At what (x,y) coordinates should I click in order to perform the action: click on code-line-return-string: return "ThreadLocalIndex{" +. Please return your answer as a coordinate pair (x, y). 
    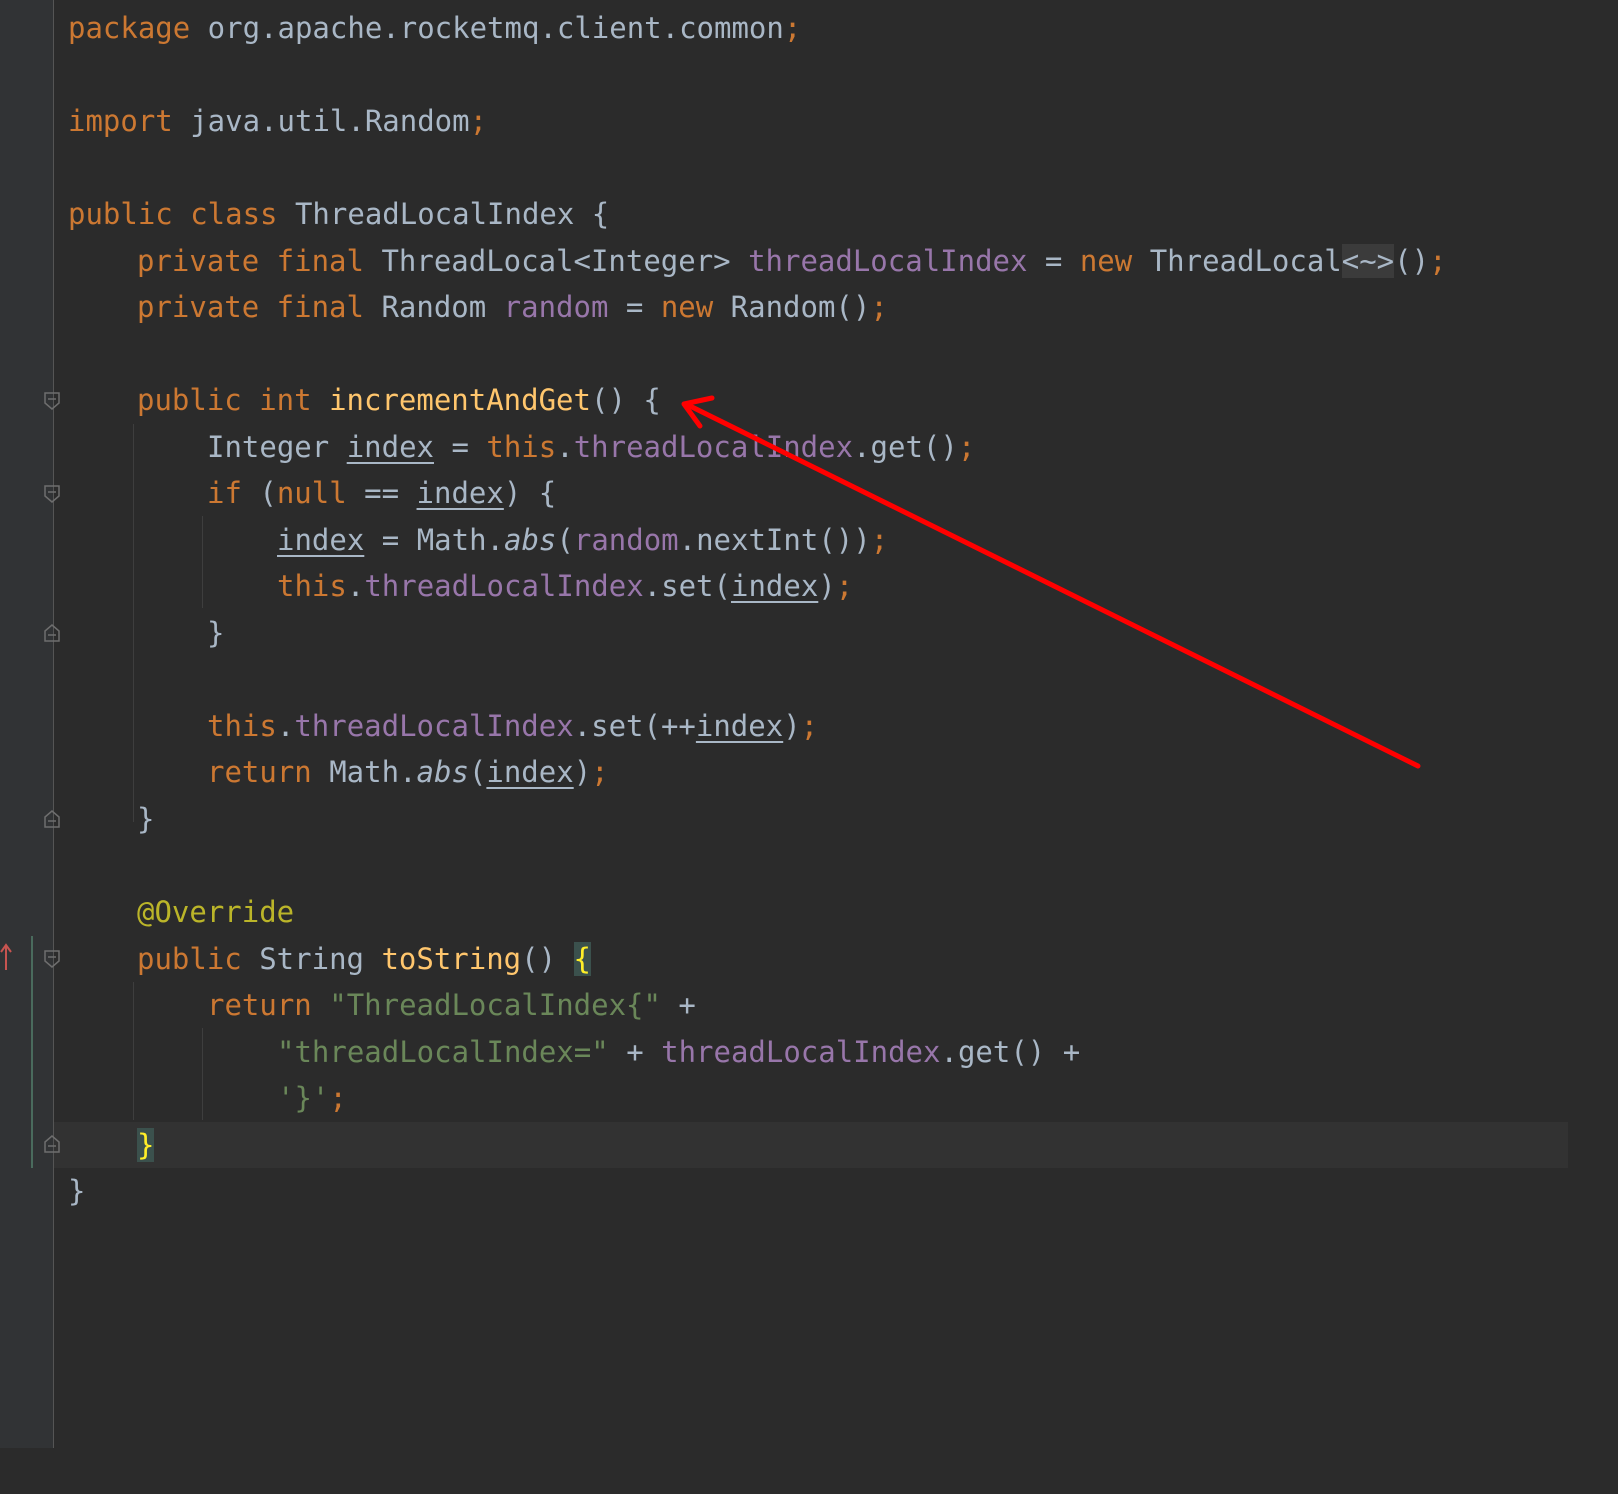
    Looking at the image, I should click on (451, 1005).